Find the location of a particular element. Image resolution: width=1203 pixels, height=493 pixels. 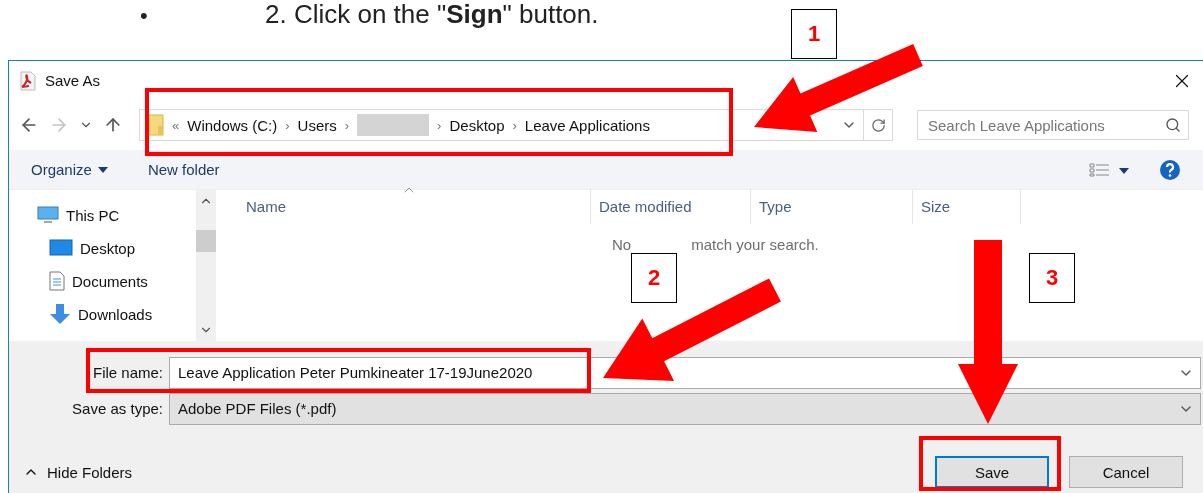

sidebar-item: This PC is located at coordinates (93, 215).